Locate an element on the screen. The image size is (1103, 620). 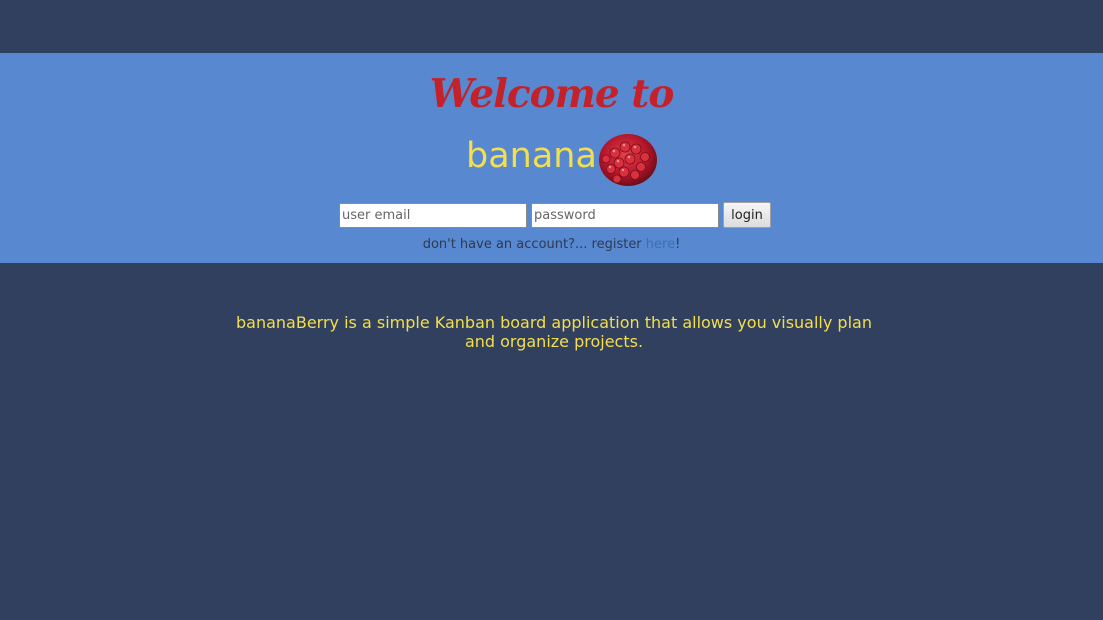
register-prefix: don't have an account?... register is located at coordinates (534, 244).